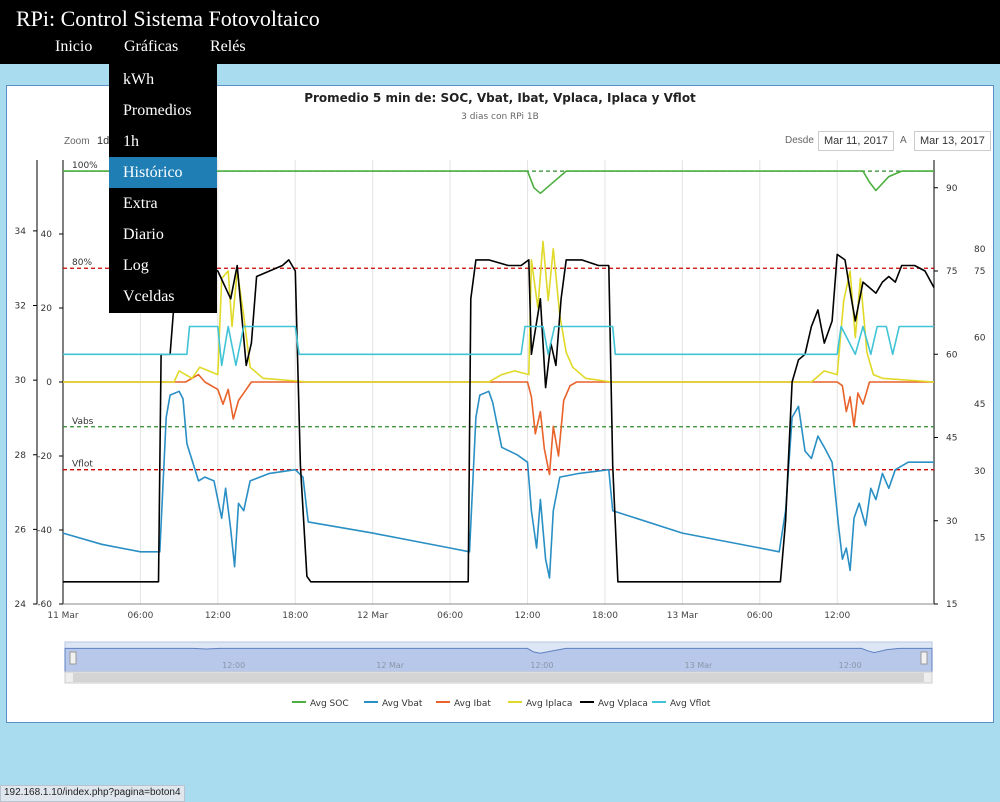 This screenshot has height=802, width=1000. What do you see at coordinates (699, 665) in the screenshot?
I see `navigator-tick-label: 13 Mar` at bounding box center [699, 665].